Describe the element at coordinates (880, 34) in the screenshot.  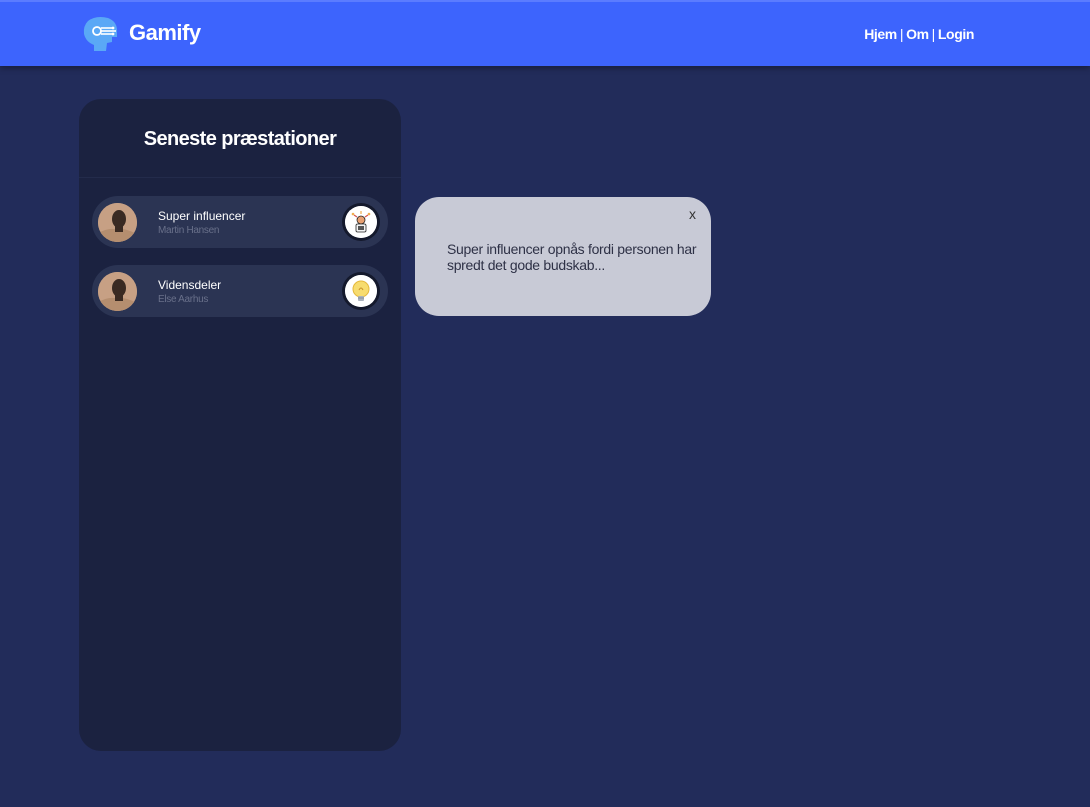
I see `nav-link-hjem: Hjem` at that location.